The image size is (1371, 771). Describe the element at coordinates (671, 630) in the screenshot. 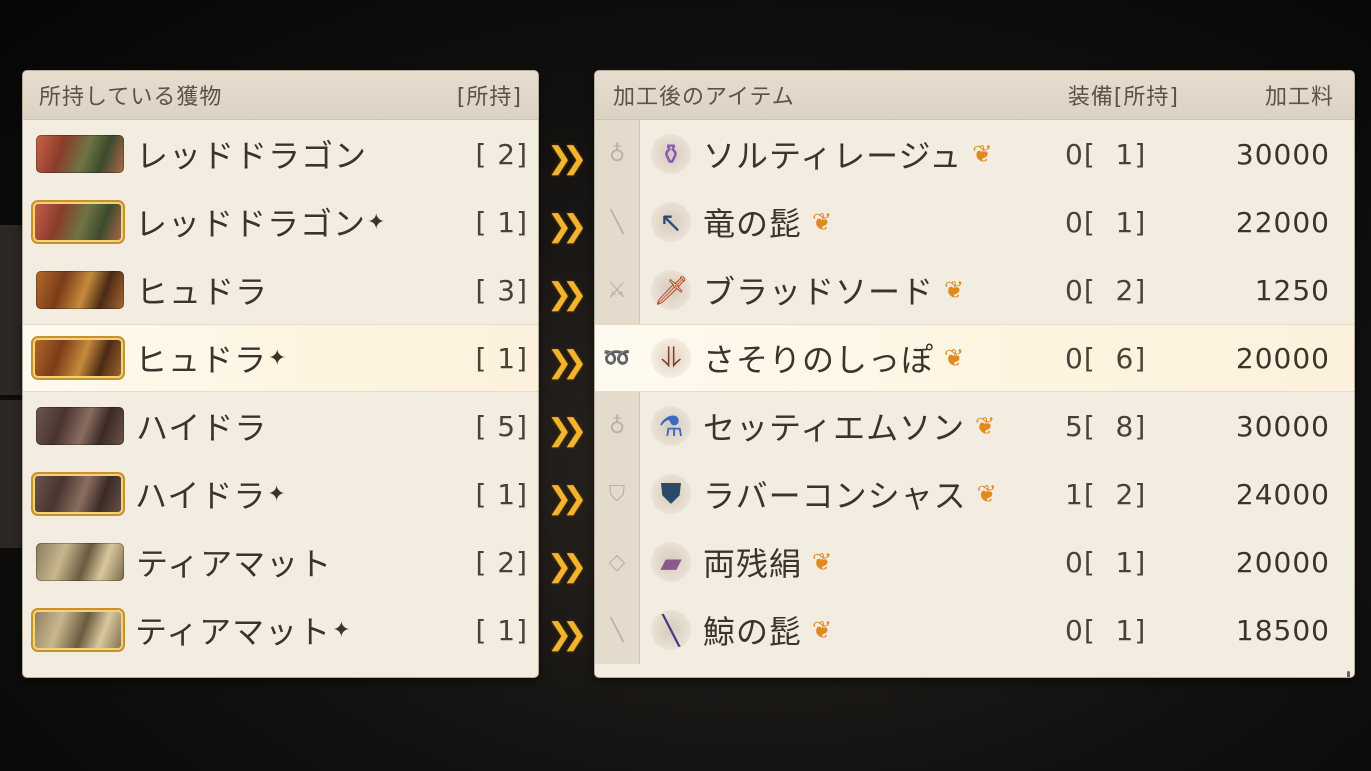

I see `rod-icon: ╲` at that location.